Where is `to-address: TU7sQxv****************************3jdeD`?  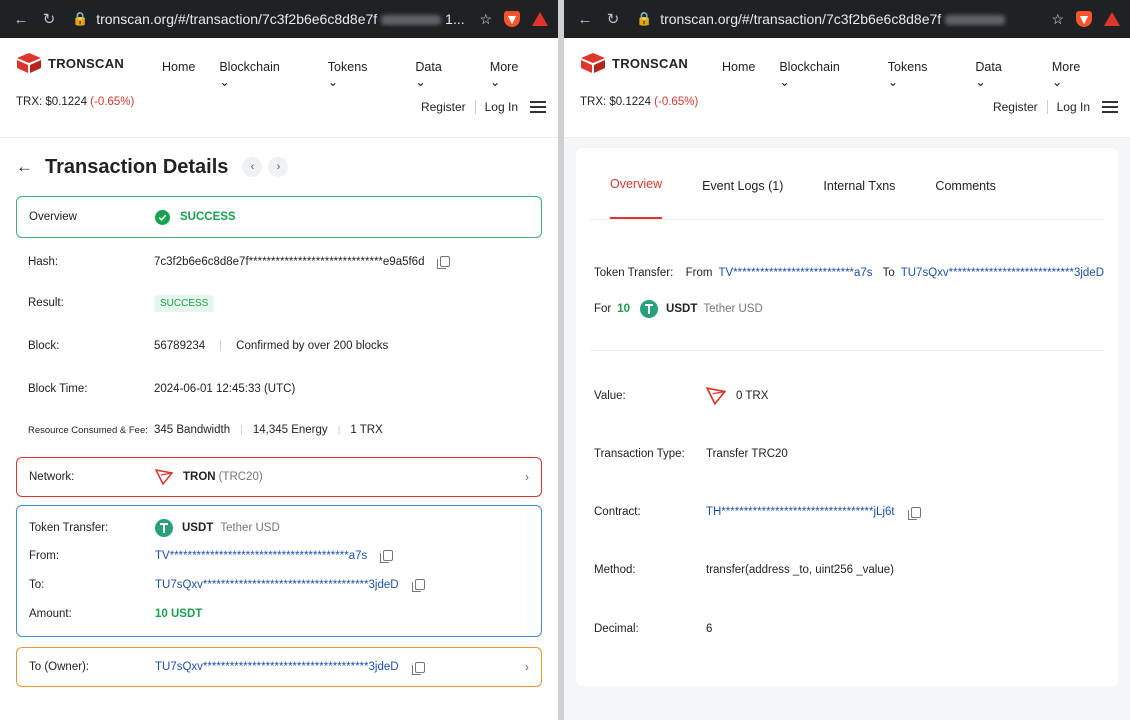
to-address: TU7sQxv****************************3jdeD is located at coordinates (1002, 273).